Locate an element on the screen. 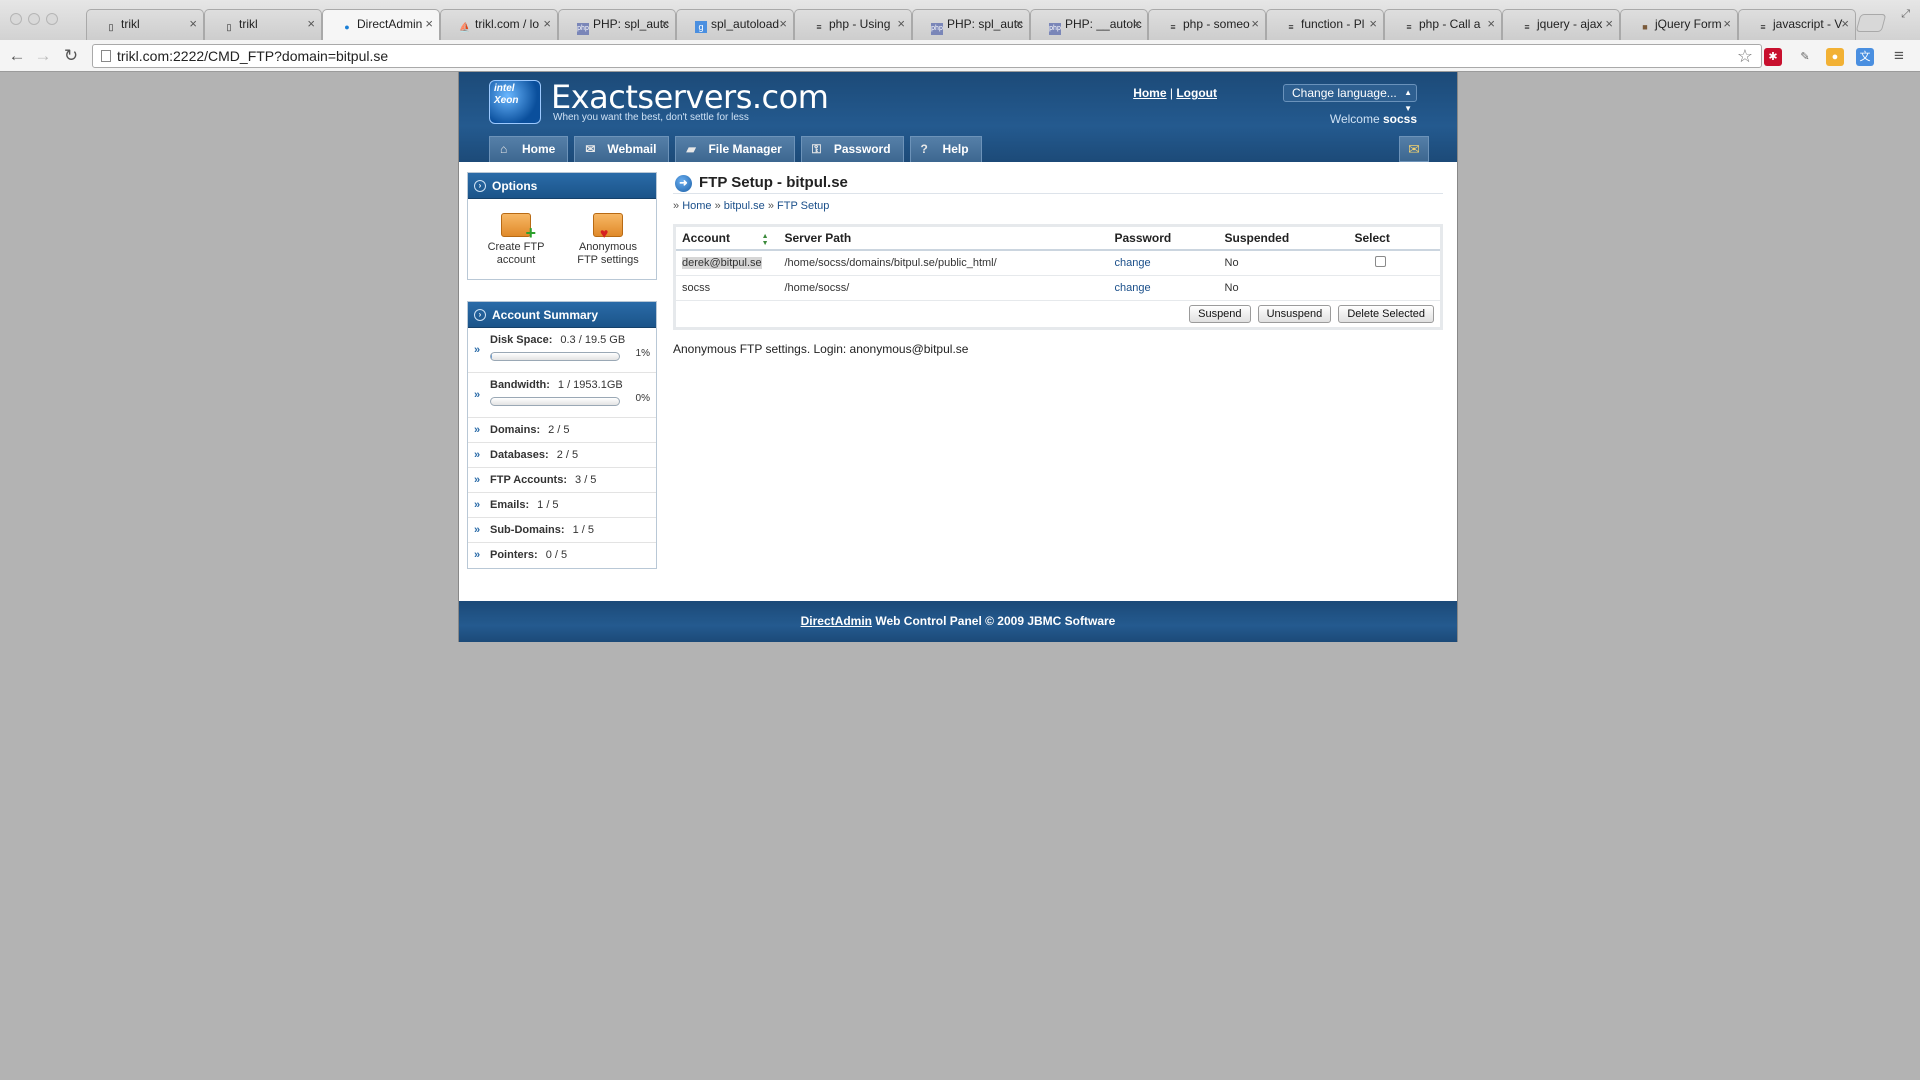 Image resolution: width=1920 pixels, height=1080 pixels. intel-xeon-logo: intel Xeon is located at coordinates (515, 102).